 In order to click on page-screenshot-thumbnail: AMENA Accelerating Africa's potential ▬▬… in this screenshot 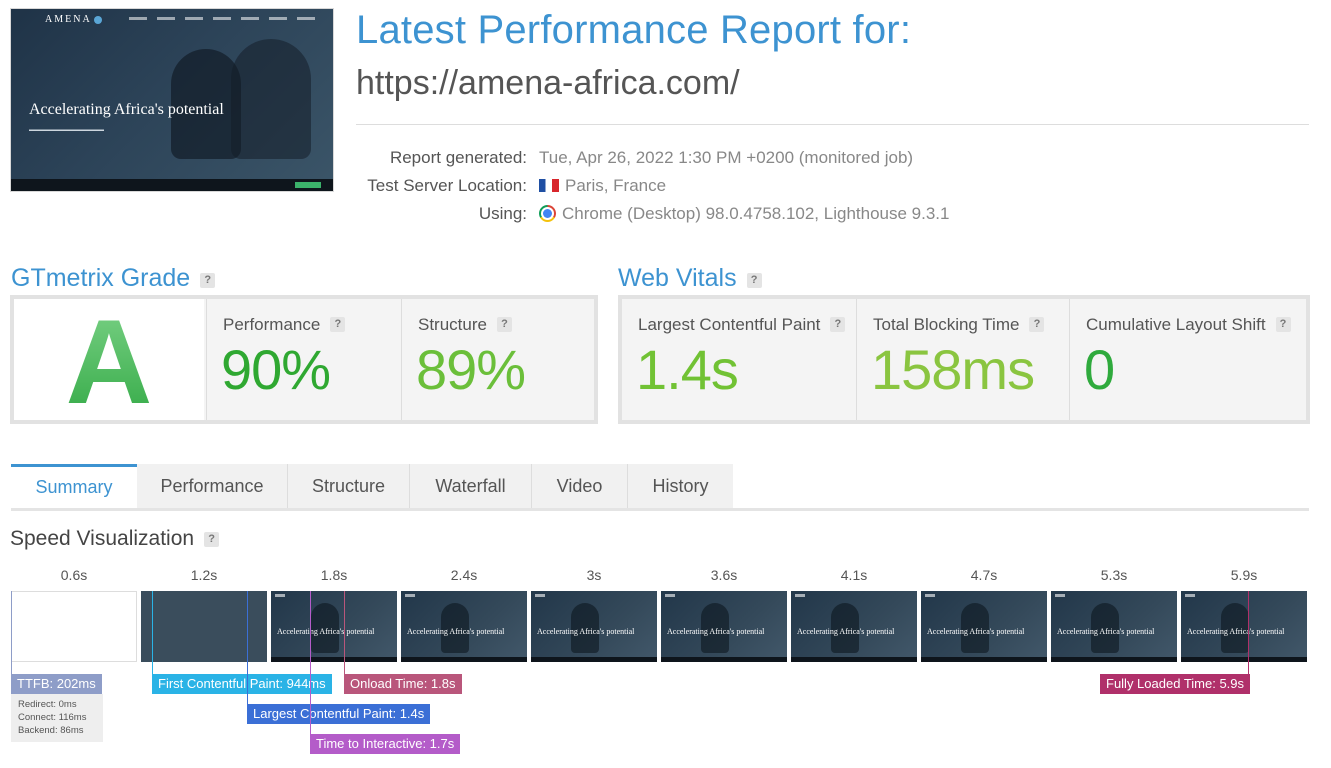, I will do `click(172, 100)`.